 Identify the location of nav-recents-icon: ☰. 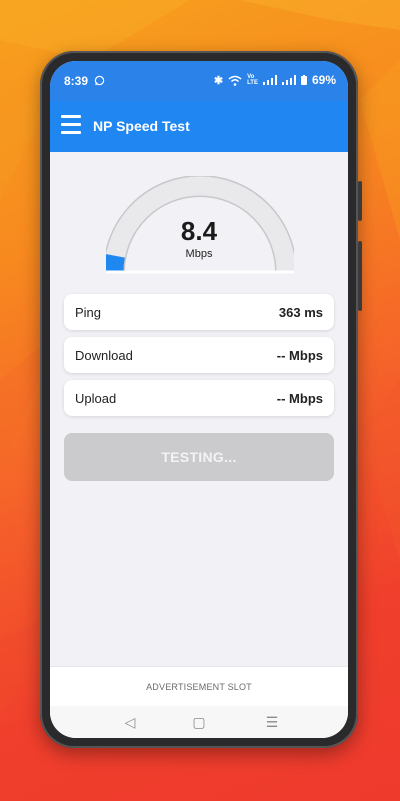
(272, 722).